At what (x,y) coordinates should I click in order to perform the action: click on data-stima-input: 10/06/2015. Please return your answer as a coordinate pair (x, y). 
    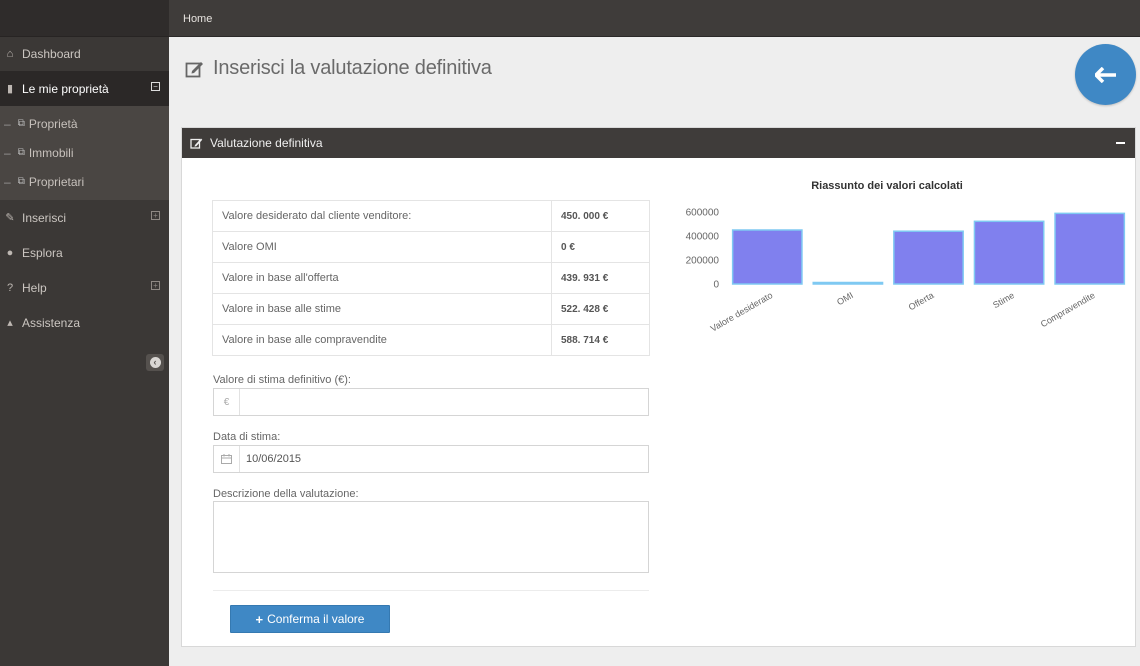
    Looking at the image, I should click on (431, 459).